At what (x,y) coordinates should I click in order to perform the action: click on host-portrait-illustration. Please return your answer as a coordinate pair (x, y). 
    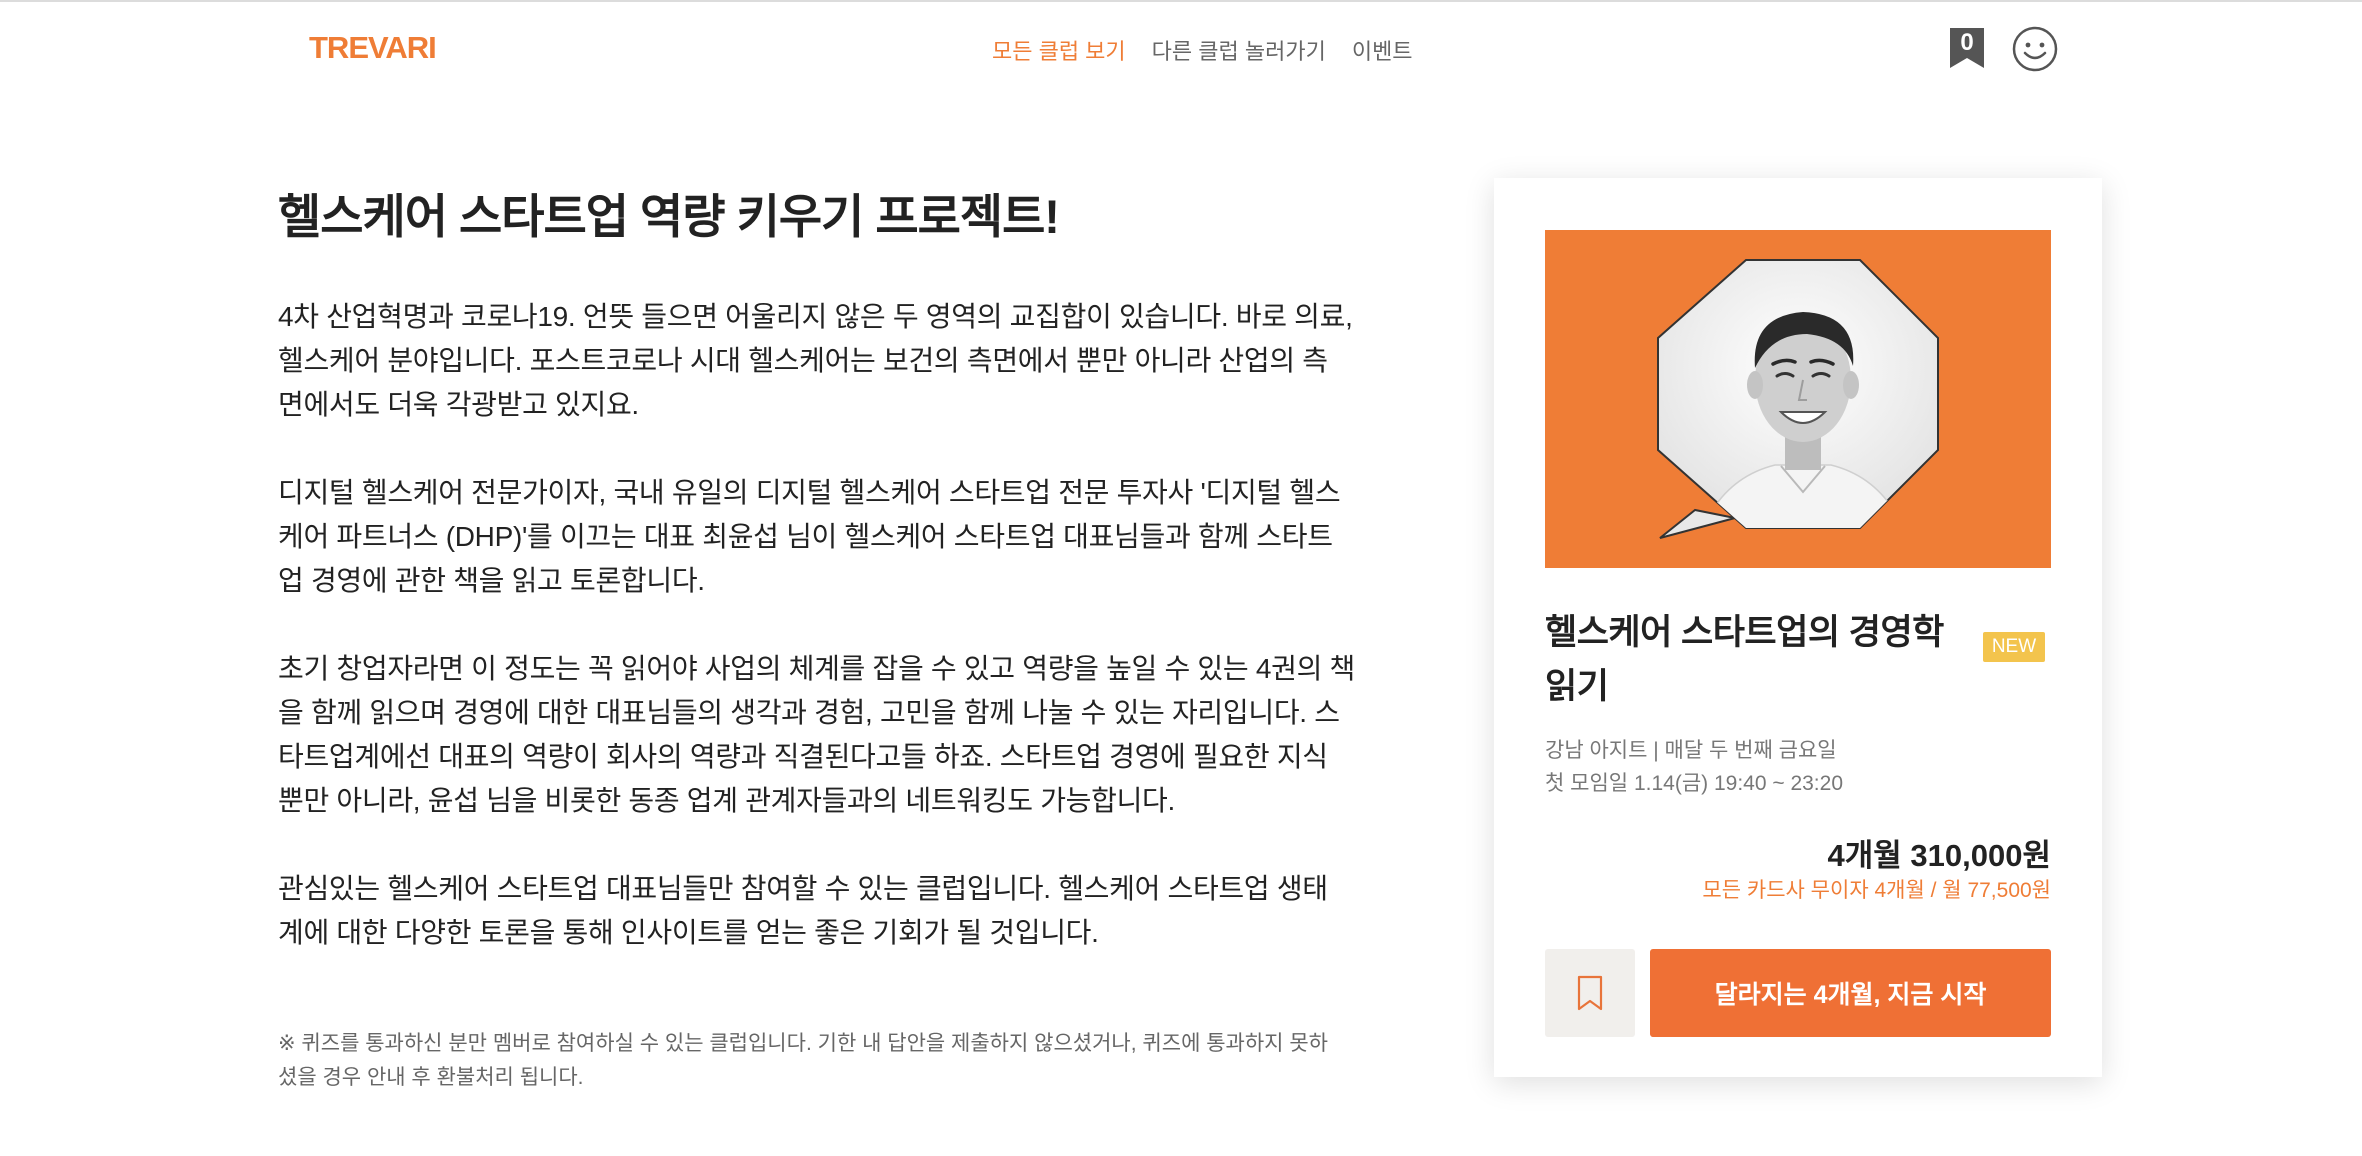
    Looking at the image, I should click on (1798, 399).